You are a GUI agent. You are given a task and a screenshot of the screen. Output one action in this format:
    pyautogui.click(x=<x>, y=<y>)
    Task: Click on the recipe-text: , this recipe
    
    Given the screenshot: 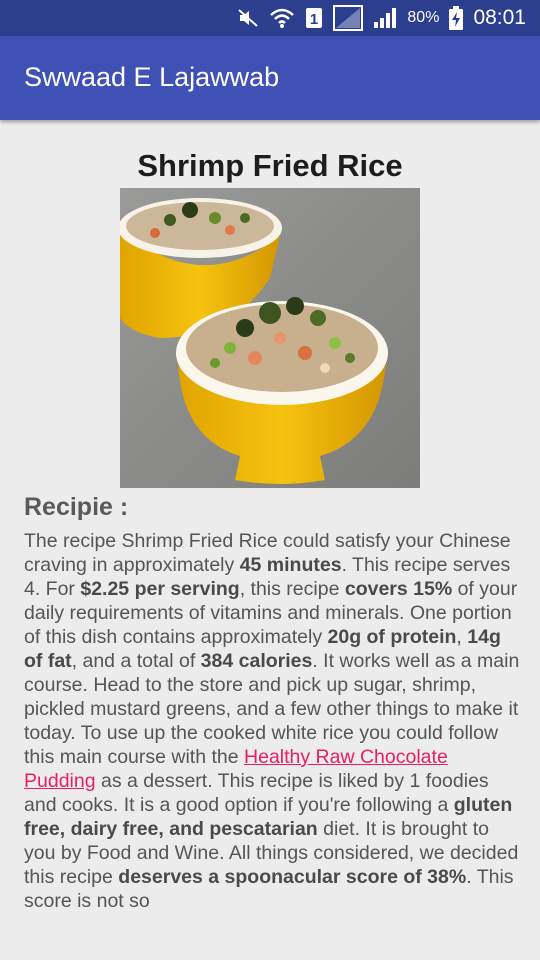 What is the action you would take?
    pyautogui.click(x=292, y=589)
    